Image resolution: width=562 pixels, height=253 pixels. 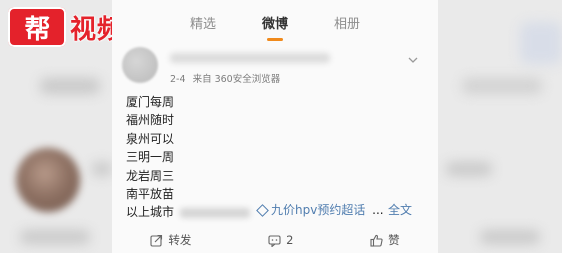 I want to click on super-topic-icon, so click(x=262, y=210).